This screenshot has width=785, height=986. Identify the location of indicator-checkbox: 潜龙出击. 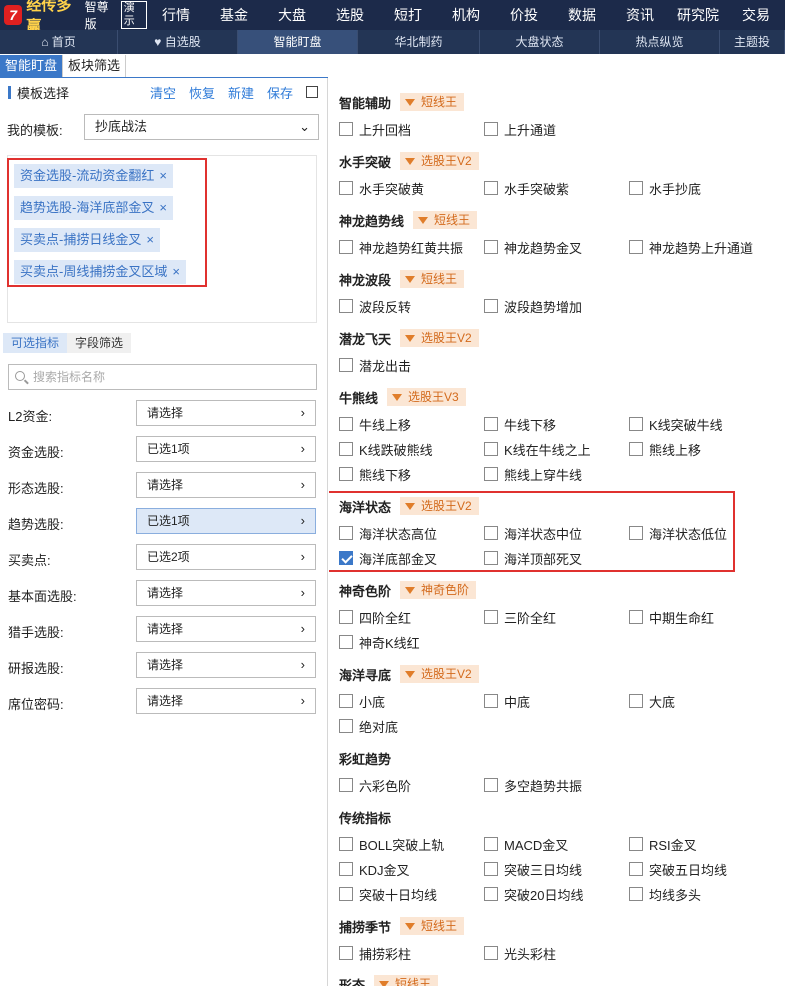
(375, 365).